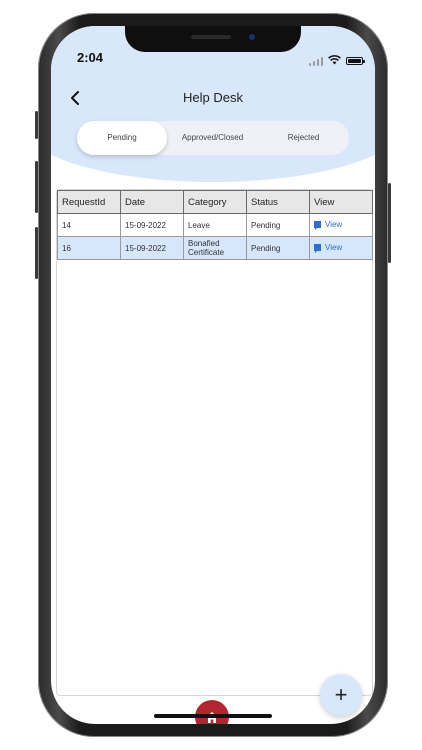 The image size is (422, 750). Describe the element at coordinates (355, 61) in the screenshot. I see `battery-icon` at that location.